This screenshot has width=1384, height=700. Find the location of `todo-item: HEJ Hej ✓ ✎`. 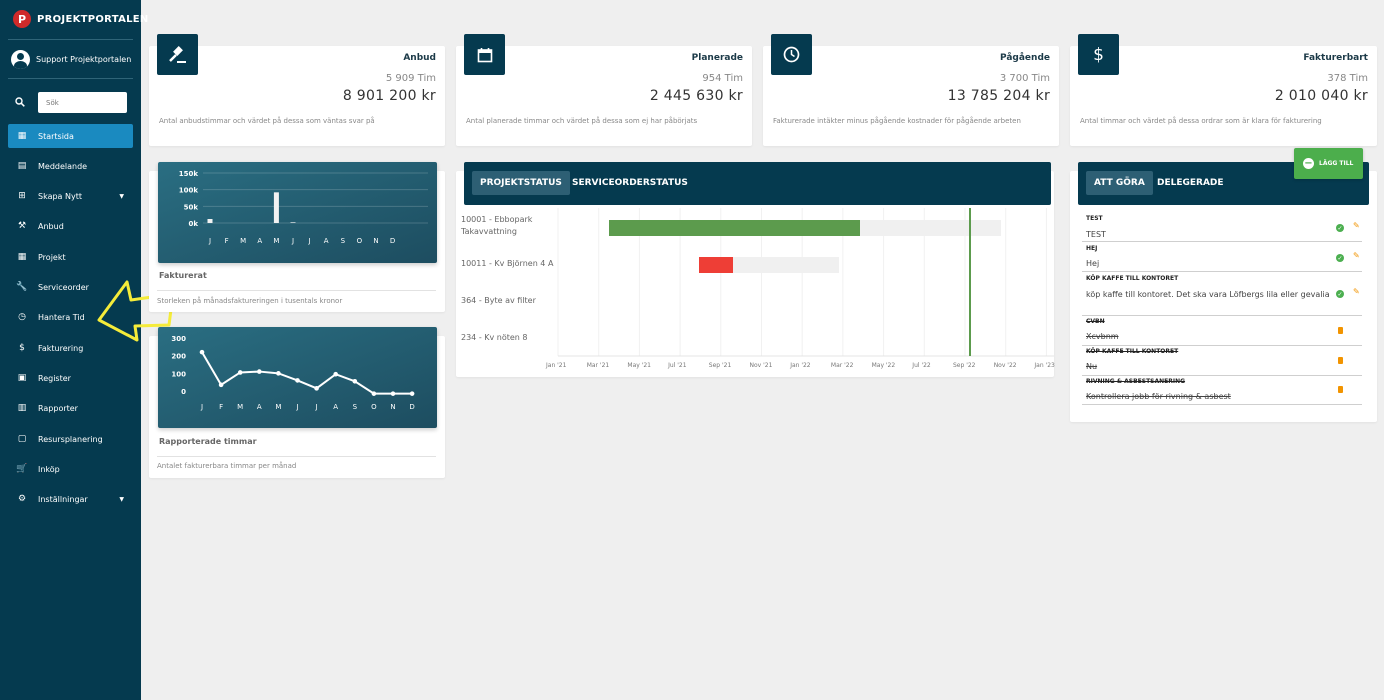

todo-item: HEJ Hej ✓ ✎ is located at coordinates (1222, 257).